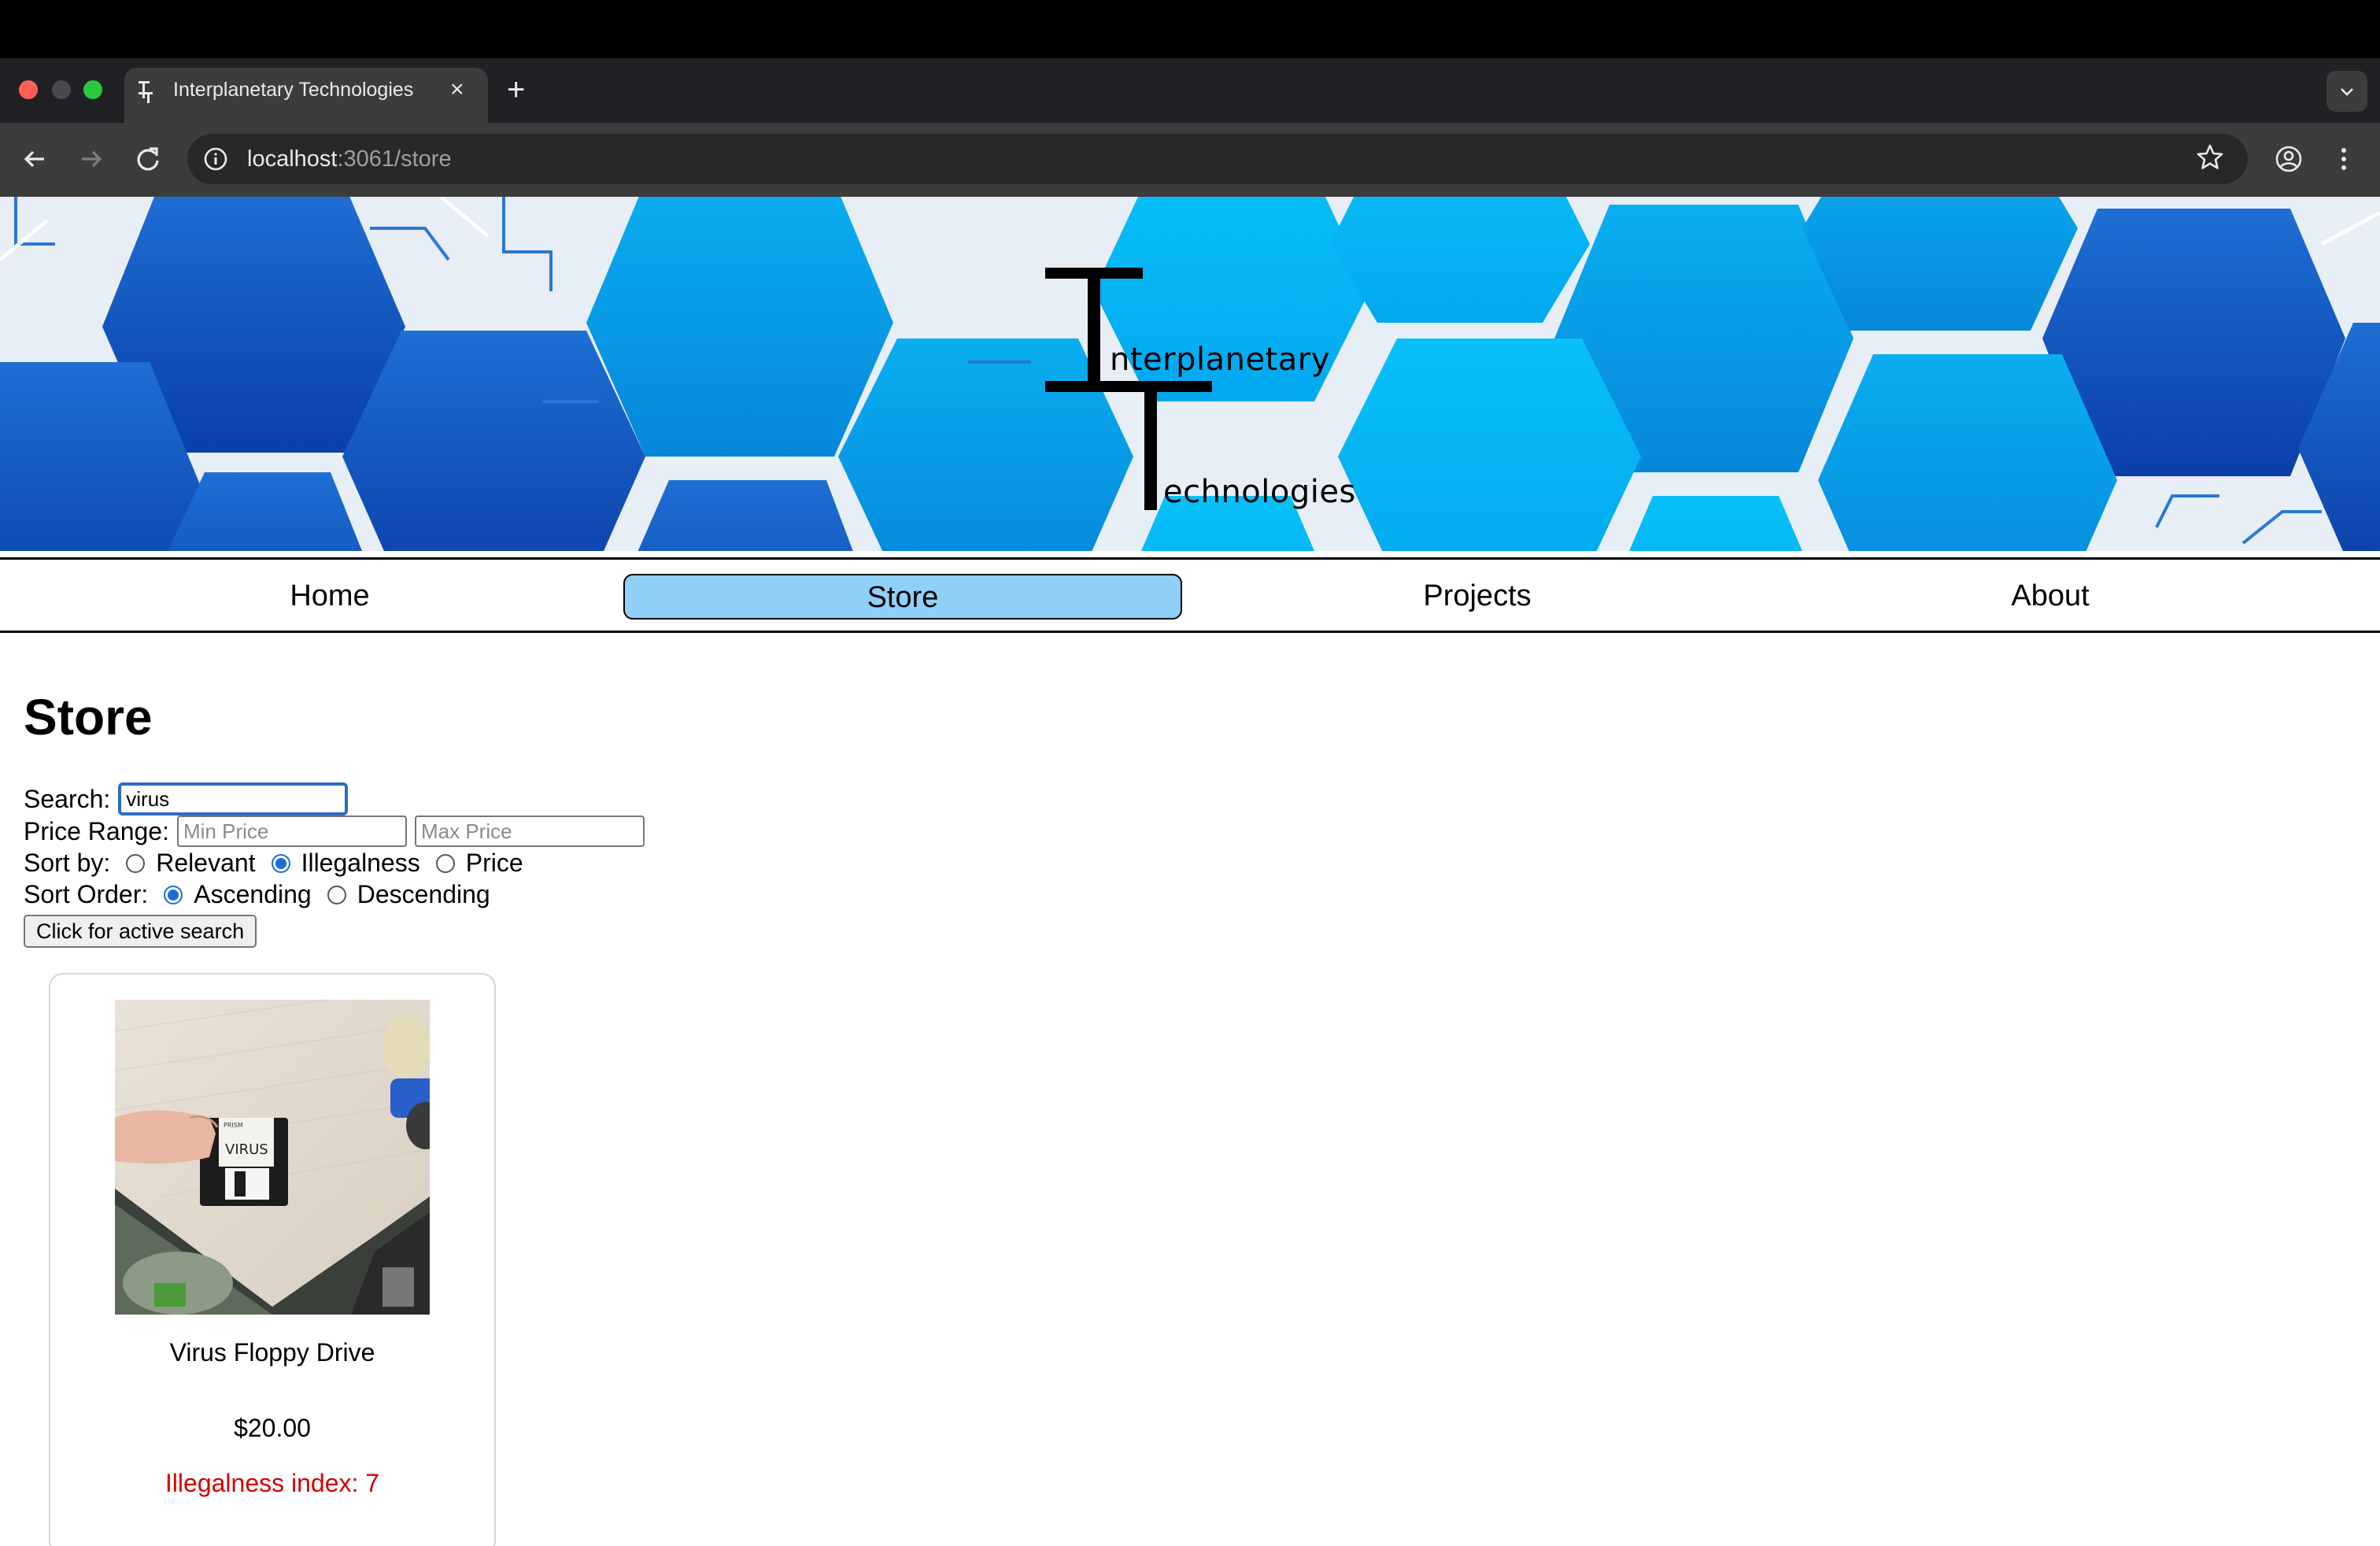 The image size is (2380, 1546). What do you see at coordinates (423, 894) in the screenshot?
I see `order-descending-label: Descending` at bounding box center [423, 894].